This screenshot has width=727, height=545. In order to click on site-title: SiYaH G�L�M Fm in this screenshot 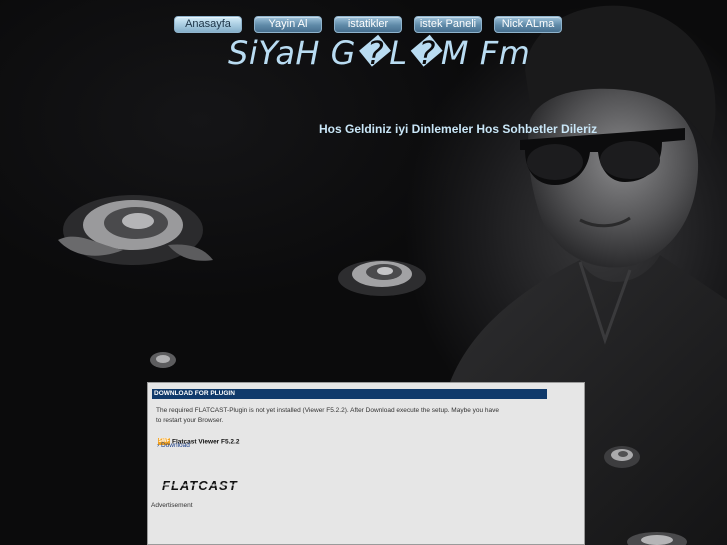, I will do `click(379, 53)`.